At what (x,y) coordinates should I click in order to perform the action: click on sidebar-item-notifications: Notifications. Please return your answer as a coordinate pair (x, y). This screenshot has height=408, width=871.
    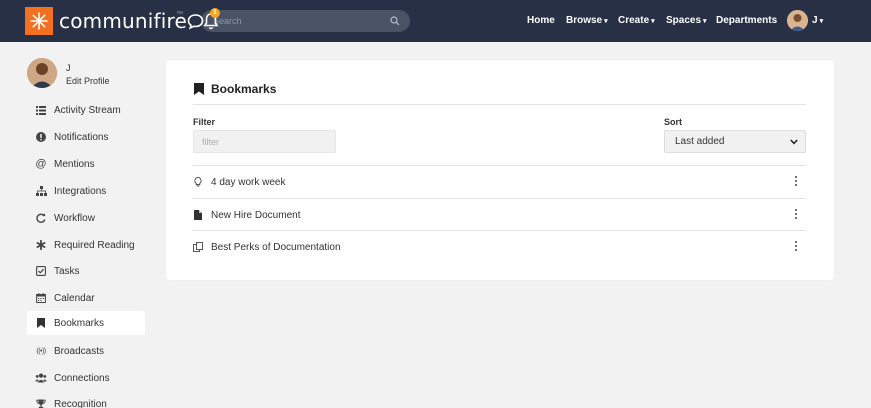
    Looking at the image, I should click on (86, 137).